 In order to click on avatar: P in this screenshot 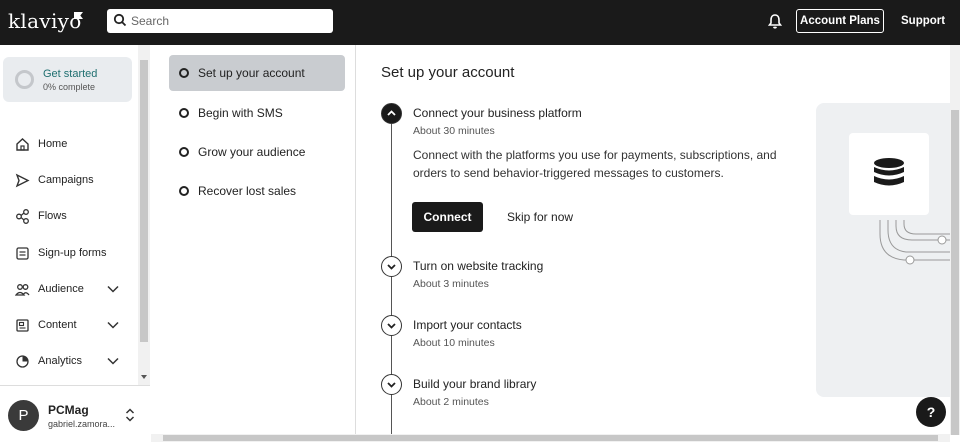, I will do `click(23, 415)`.